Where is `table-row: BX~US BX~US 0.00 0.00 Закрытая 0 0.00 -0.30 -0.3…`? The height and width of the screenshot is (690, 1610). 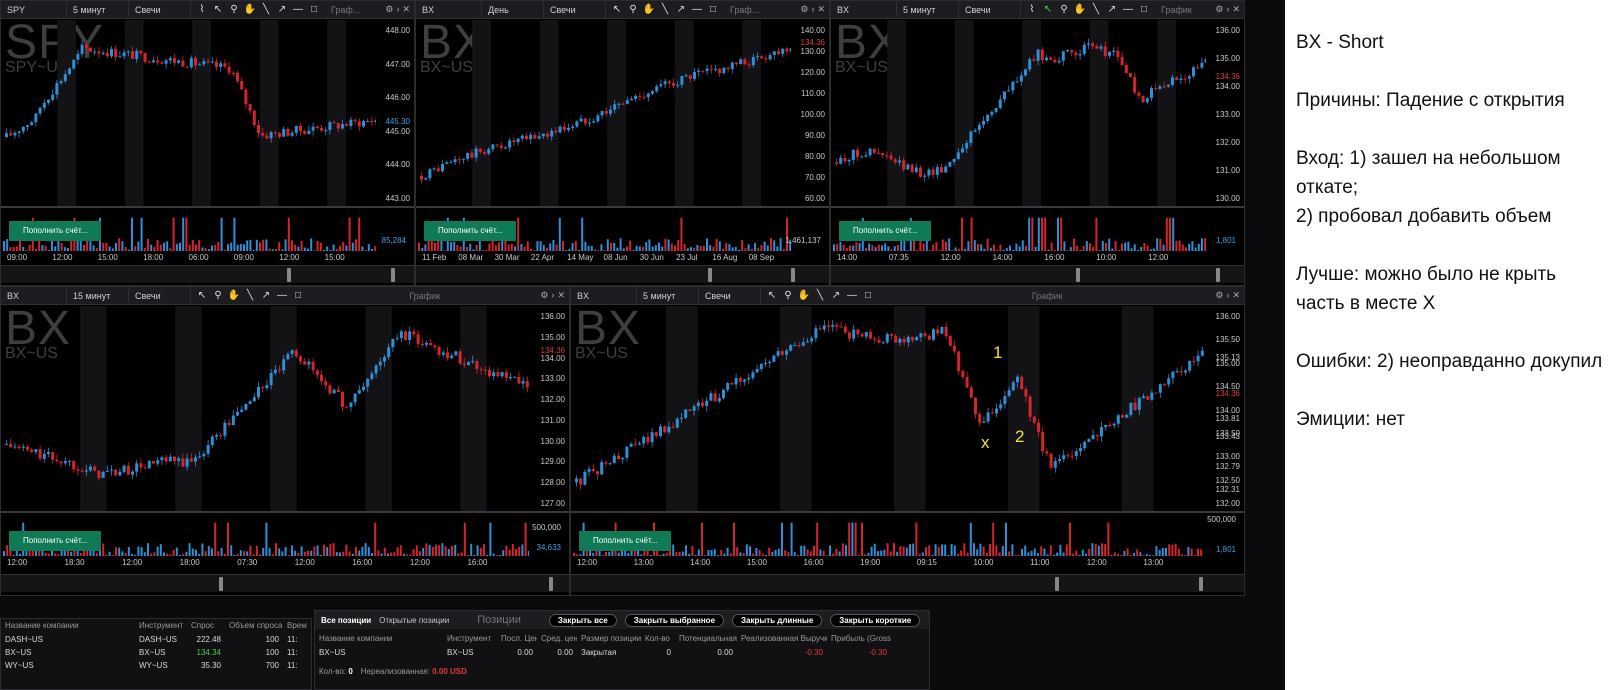
table-row: BX~US BX~US 0.00 0.00 Закрытая 0 0.00 -0.30 -0.3… is located at coordinates (622, 652).